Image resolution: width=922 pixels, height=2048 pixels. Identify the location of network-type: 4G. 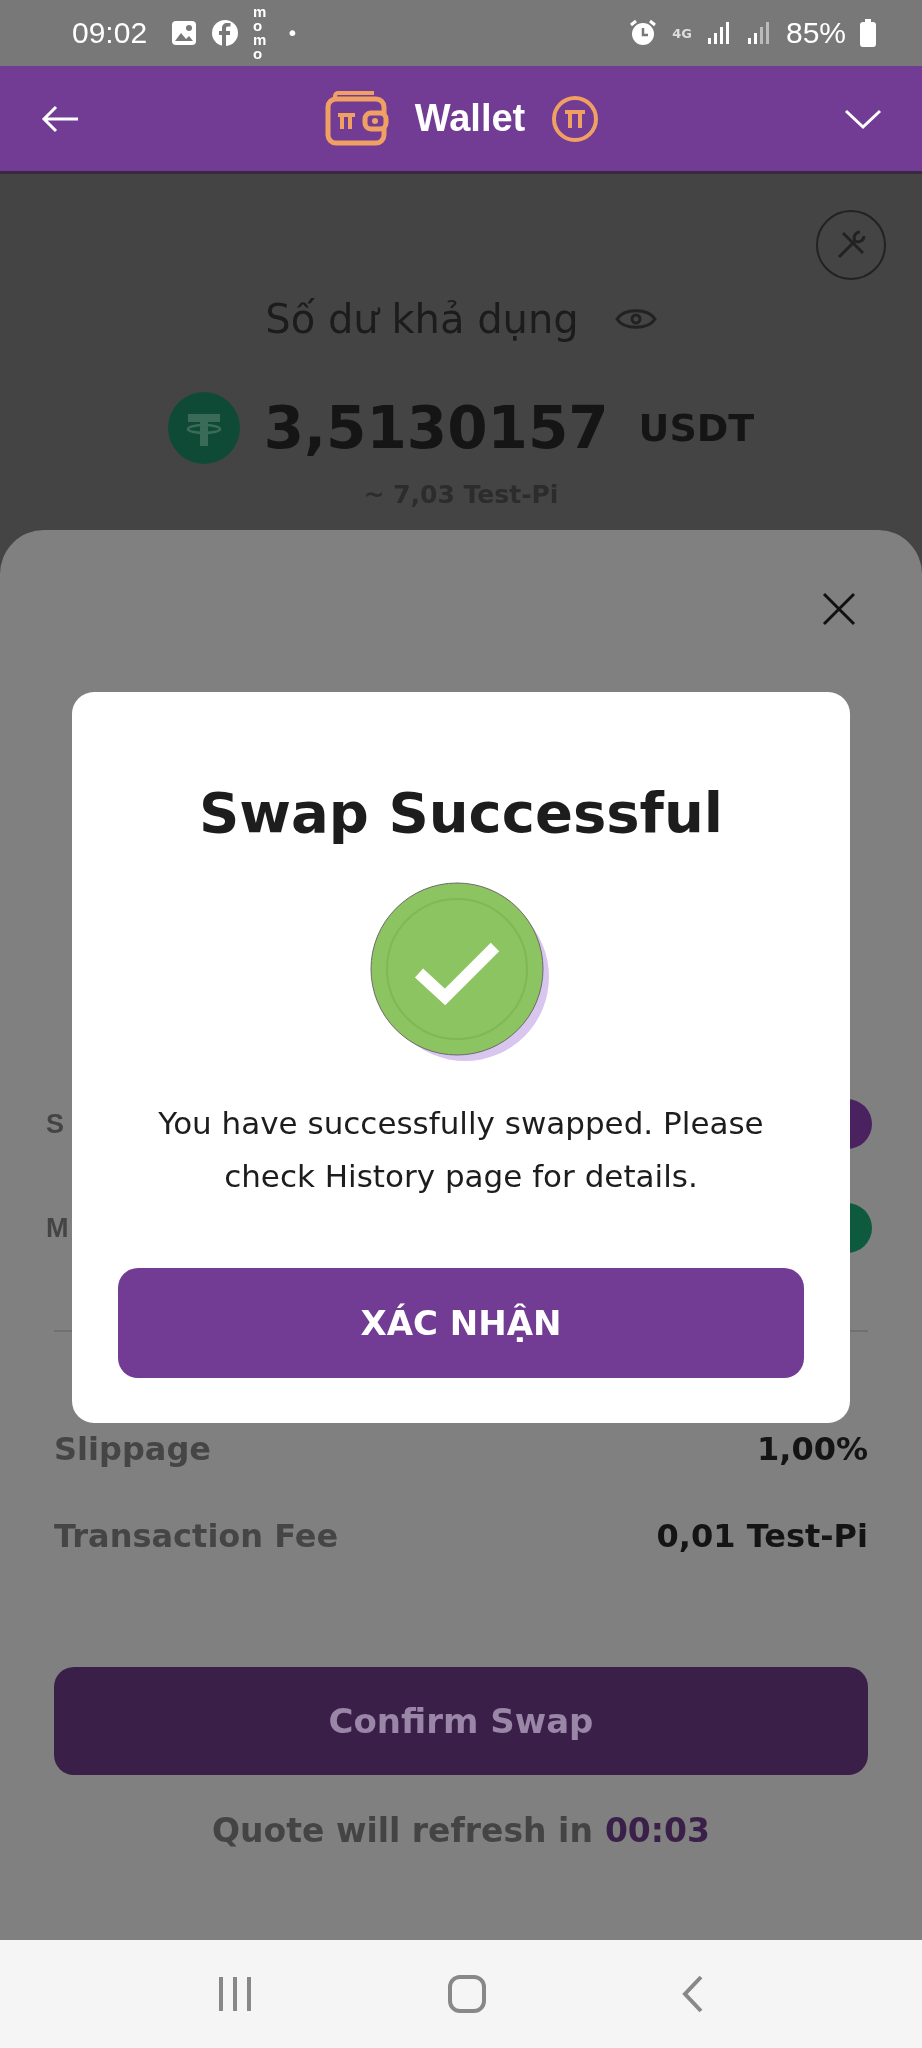
(682, 33).